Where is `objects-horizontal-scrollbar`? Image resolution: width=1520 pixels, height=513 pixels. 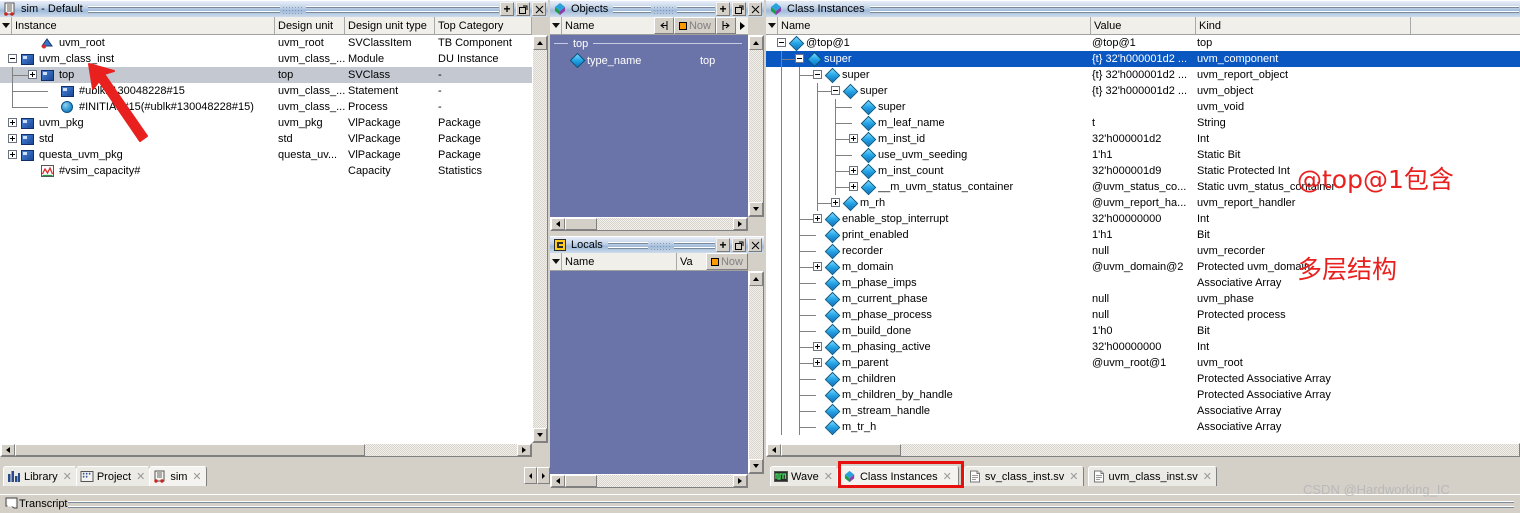 objects-horizontal-scrollbar is located at coordinates (649, 224).